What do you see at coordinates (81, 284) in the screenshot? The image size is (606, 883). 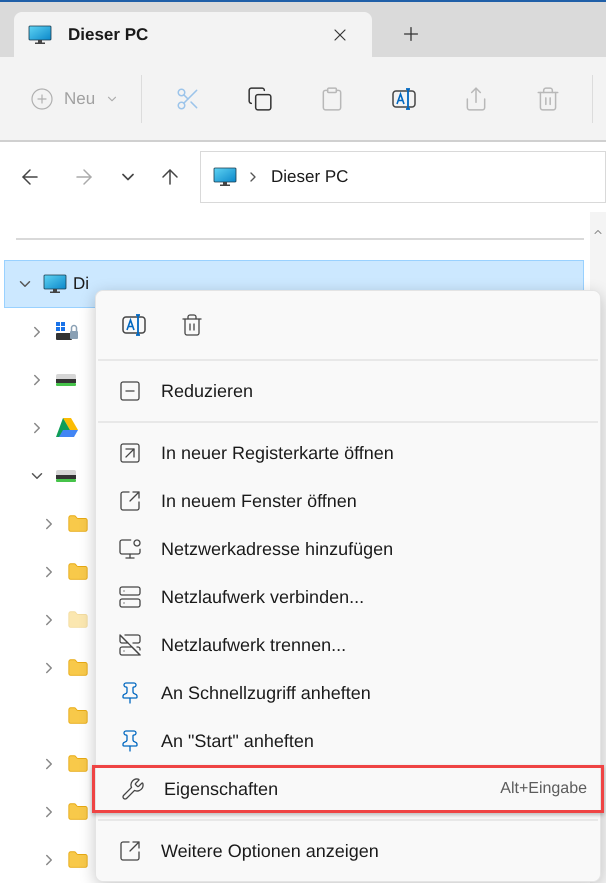 I see `tree-item-label: Di` at bounding box center [81, 284].